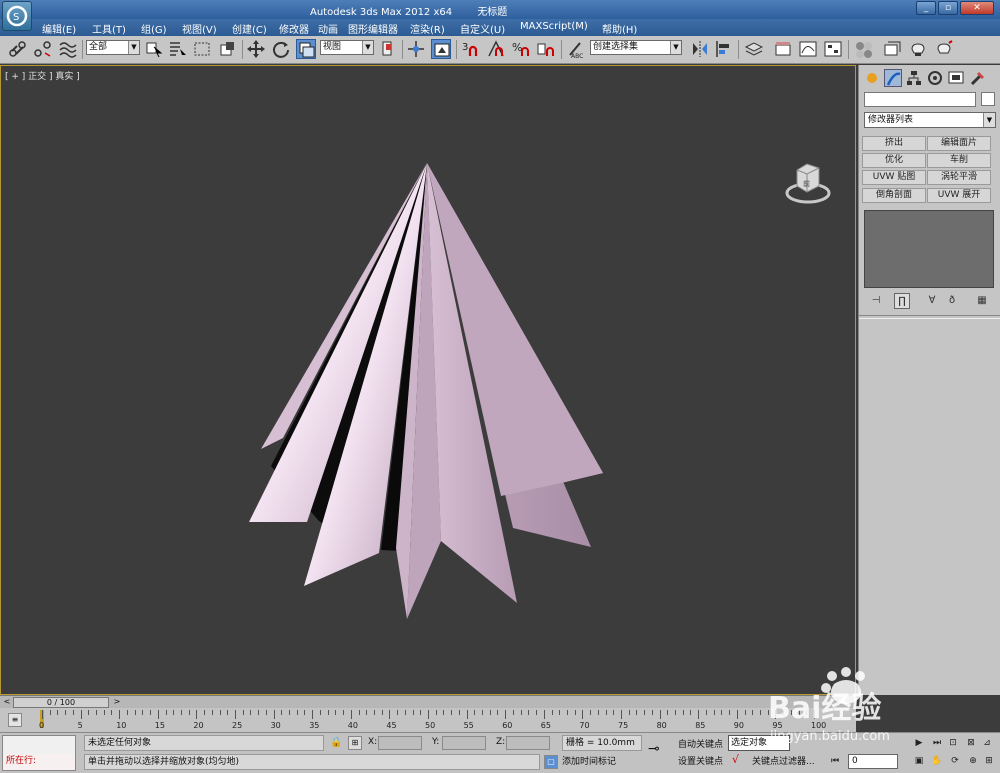 The height and width of the screenshot is (773, 1000). I want to click on mirror-icon, so click(700, 49).